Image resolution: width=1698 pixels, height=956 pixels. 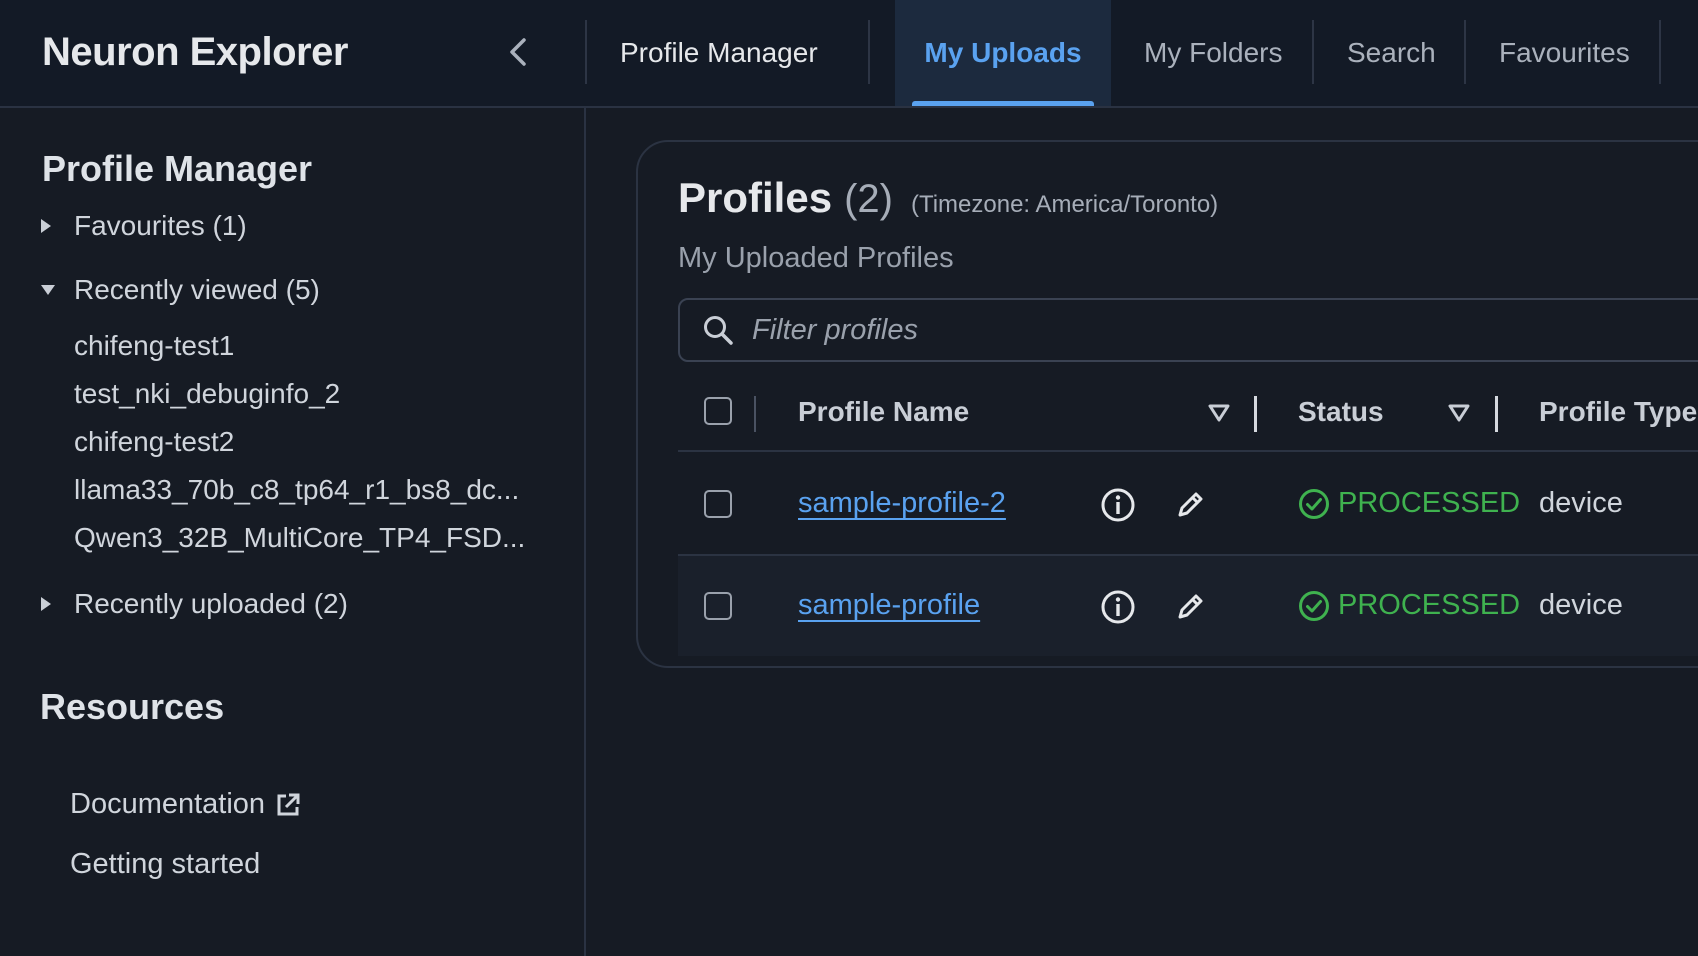 I want to click on collapse-sidebar-button, so click(x=518, y=52).